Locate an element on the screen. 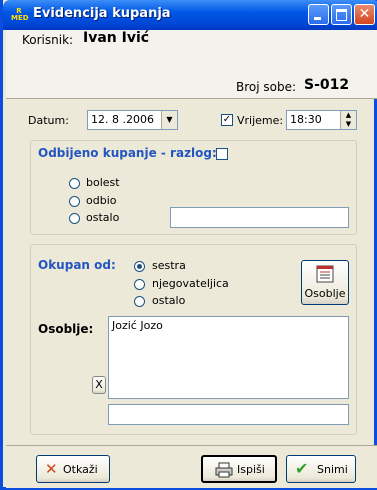 The image size is (377, 490). clear-staff-button: X is located at coordinates (99, 385).